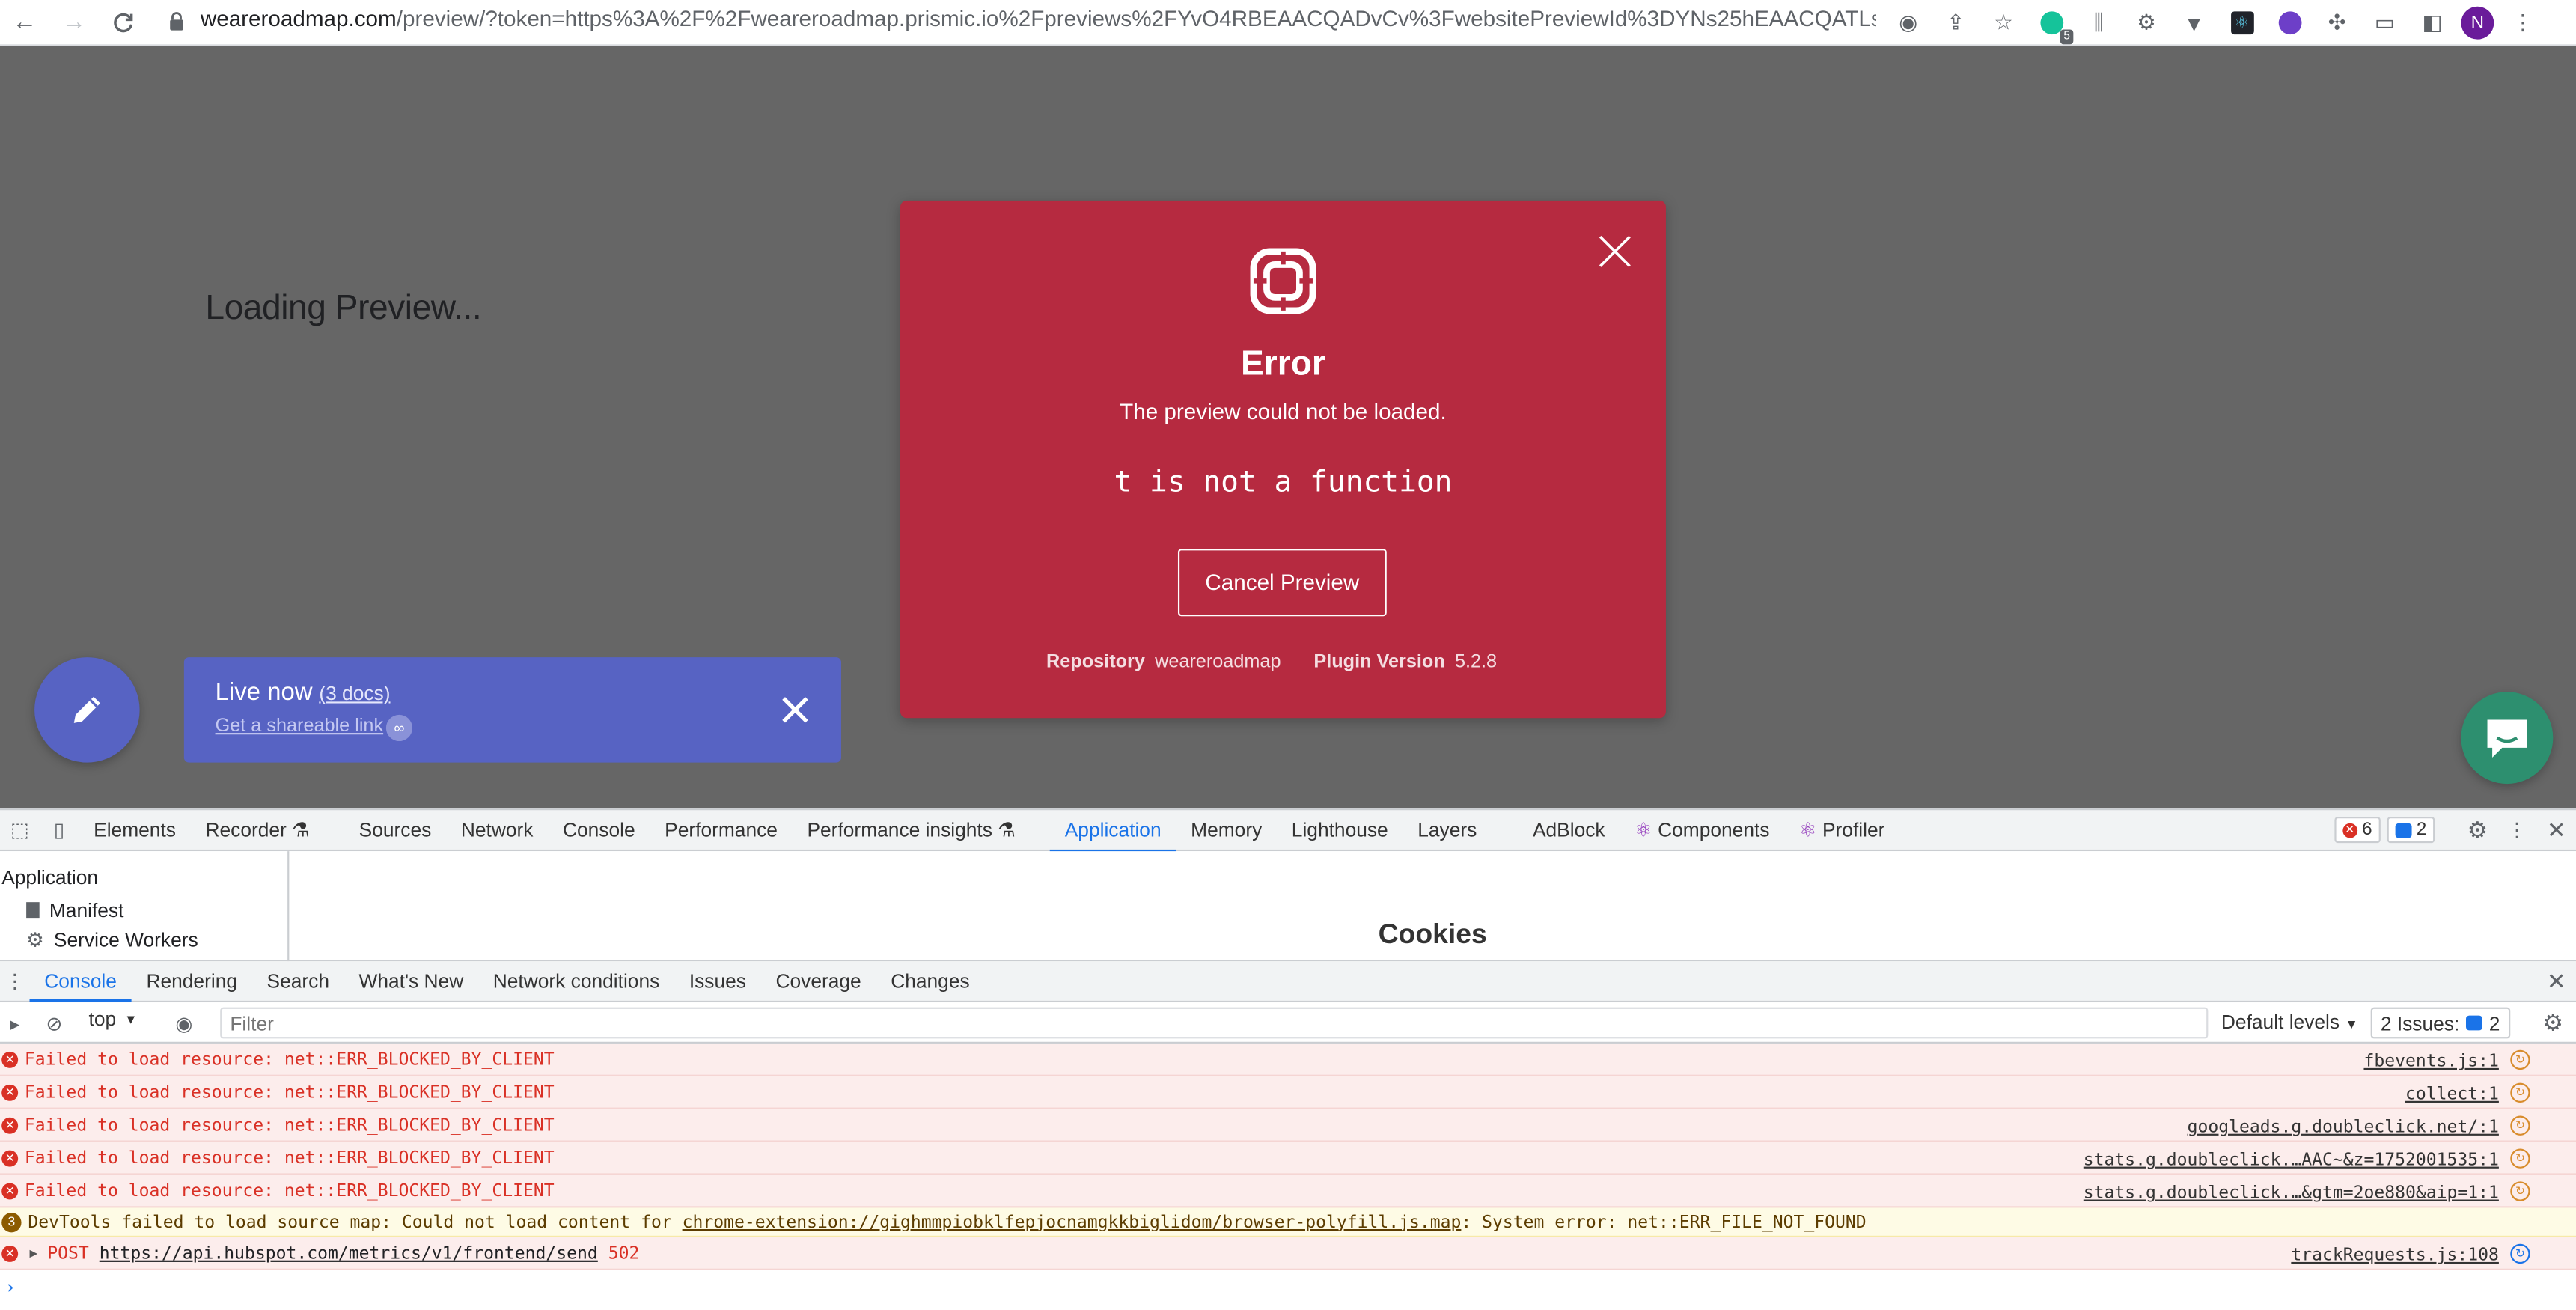 Image resolution: width=2576 pixels, height=1310 pixels. I want to click on expand-triangle-icon: ▶, so click(34, 1253).